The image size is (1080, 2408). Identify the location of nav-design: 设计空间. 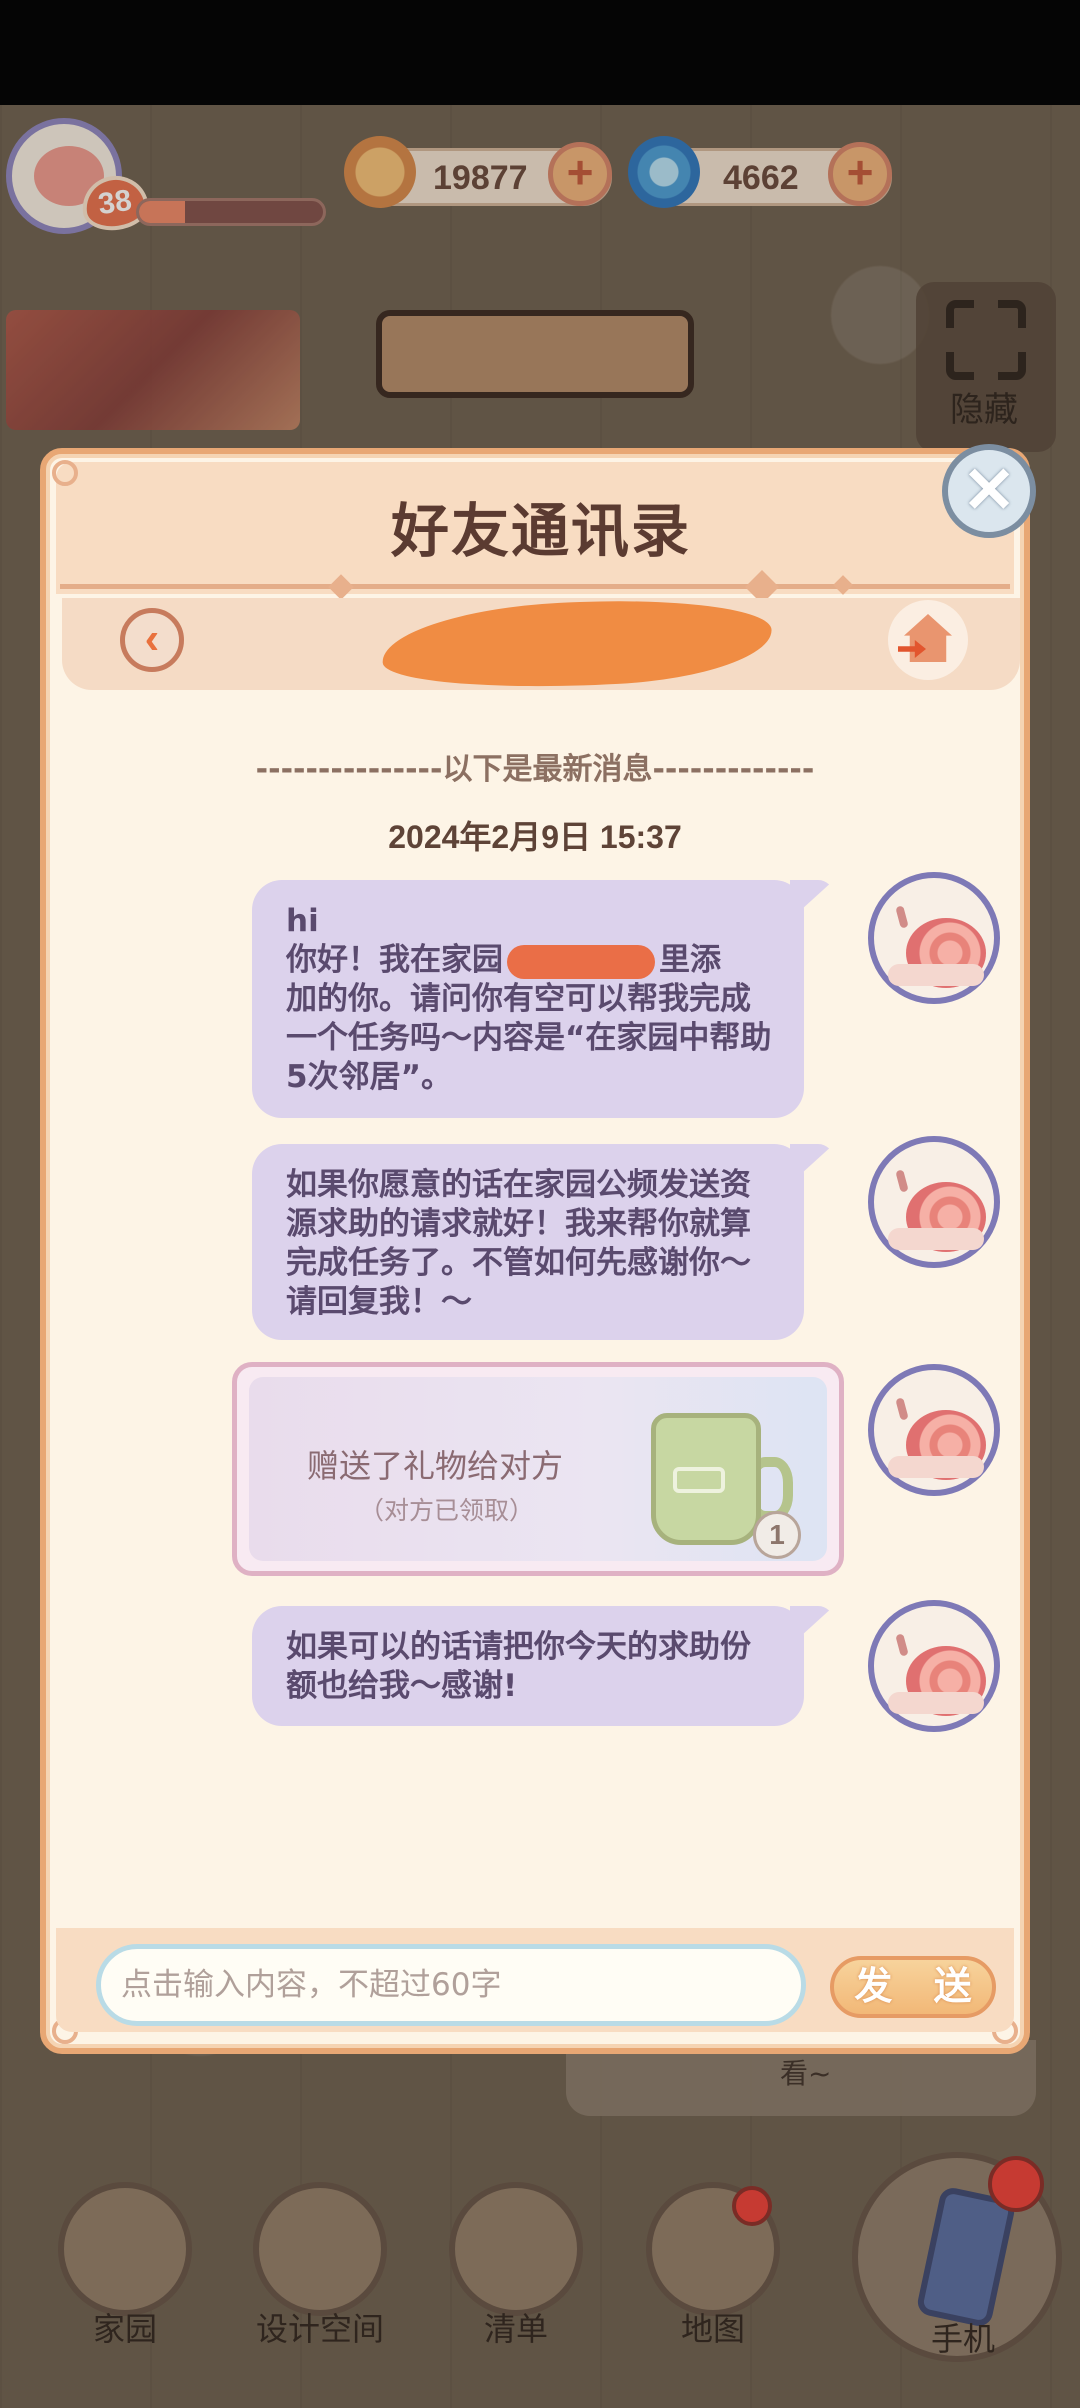
(320, 2265).